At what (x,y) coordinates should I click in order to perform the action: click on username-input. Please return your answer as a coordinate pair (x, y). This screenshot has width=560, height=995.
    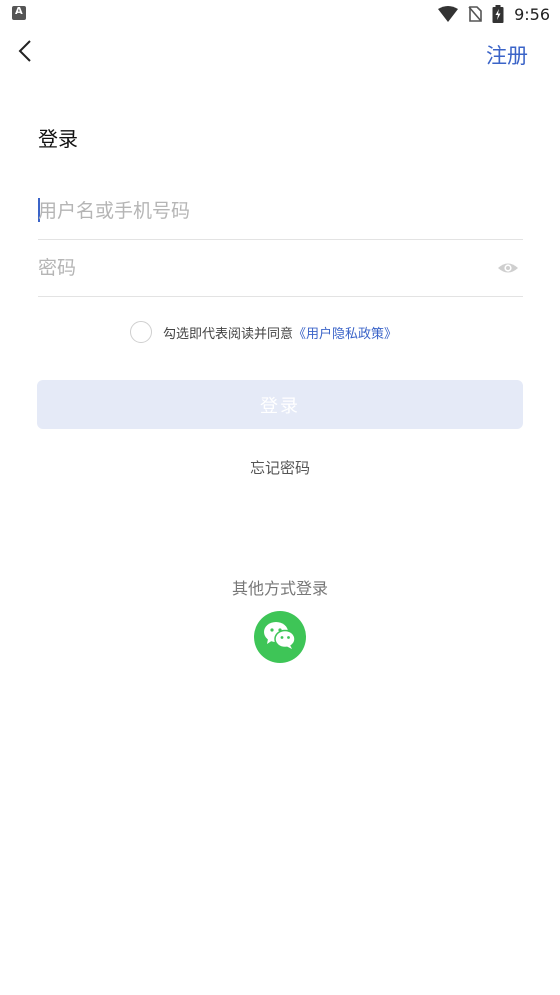
    Looking at the image, I should click on (258, 211).